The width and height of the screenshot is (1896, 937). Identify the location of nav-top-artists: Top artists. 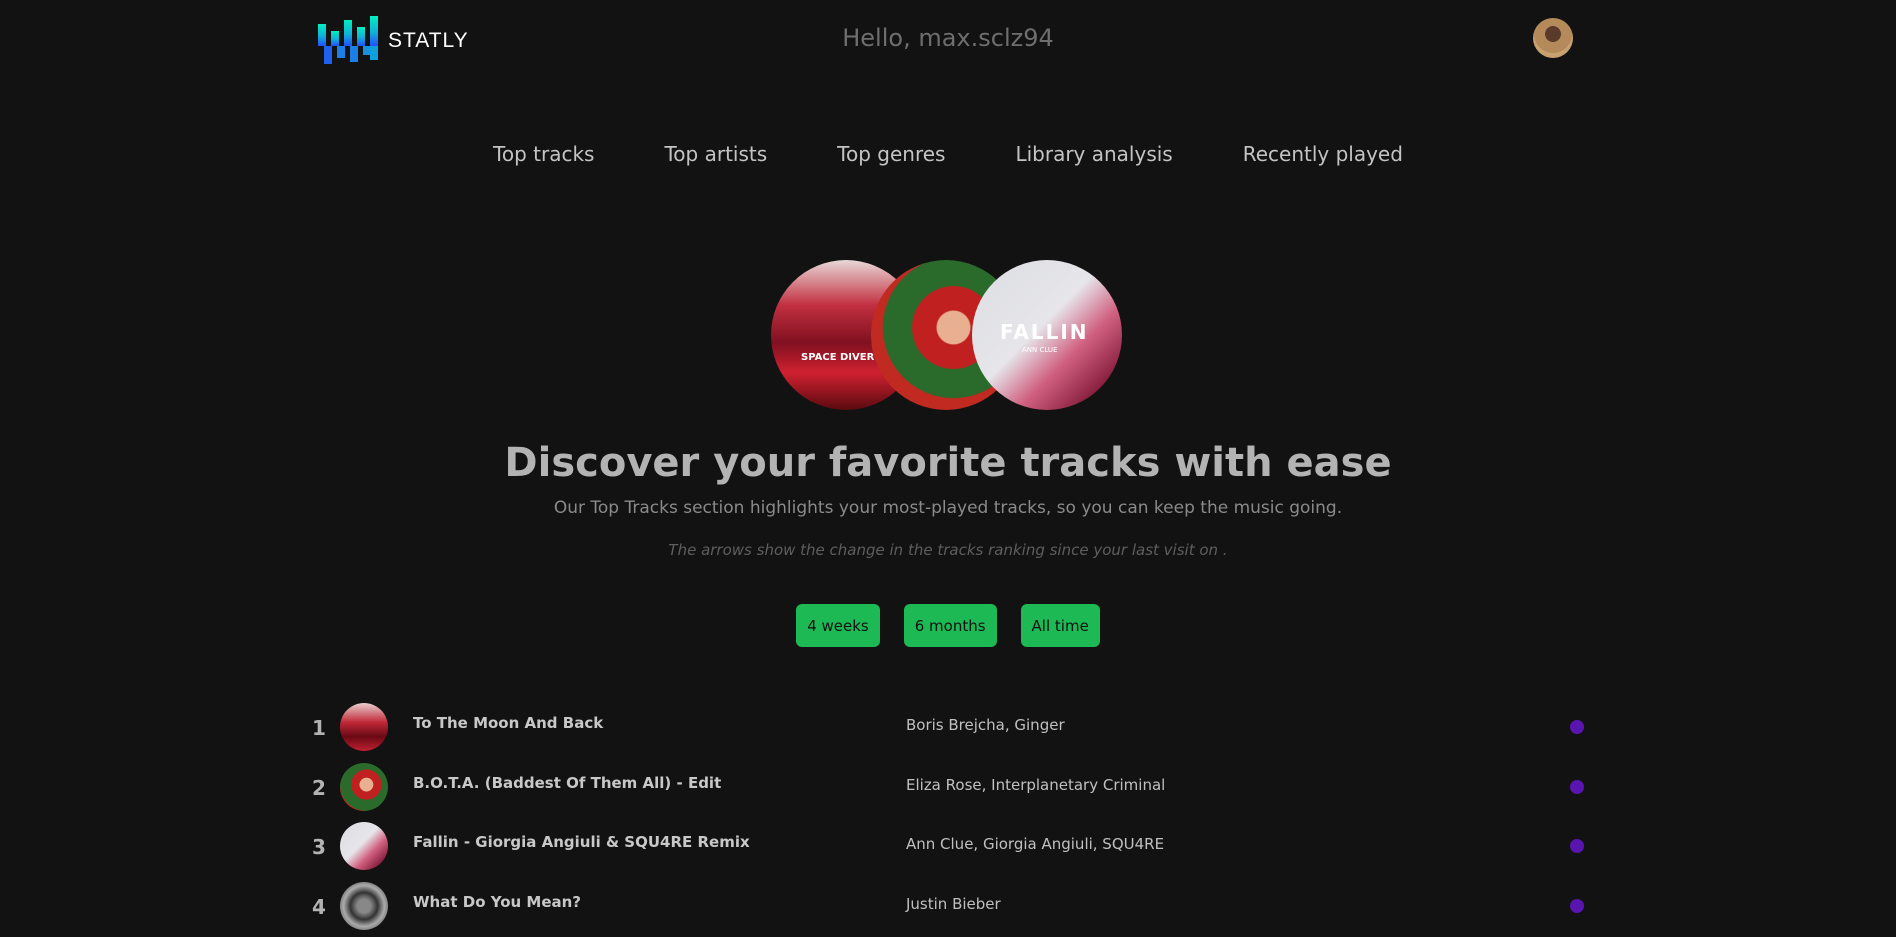
(715, 154).